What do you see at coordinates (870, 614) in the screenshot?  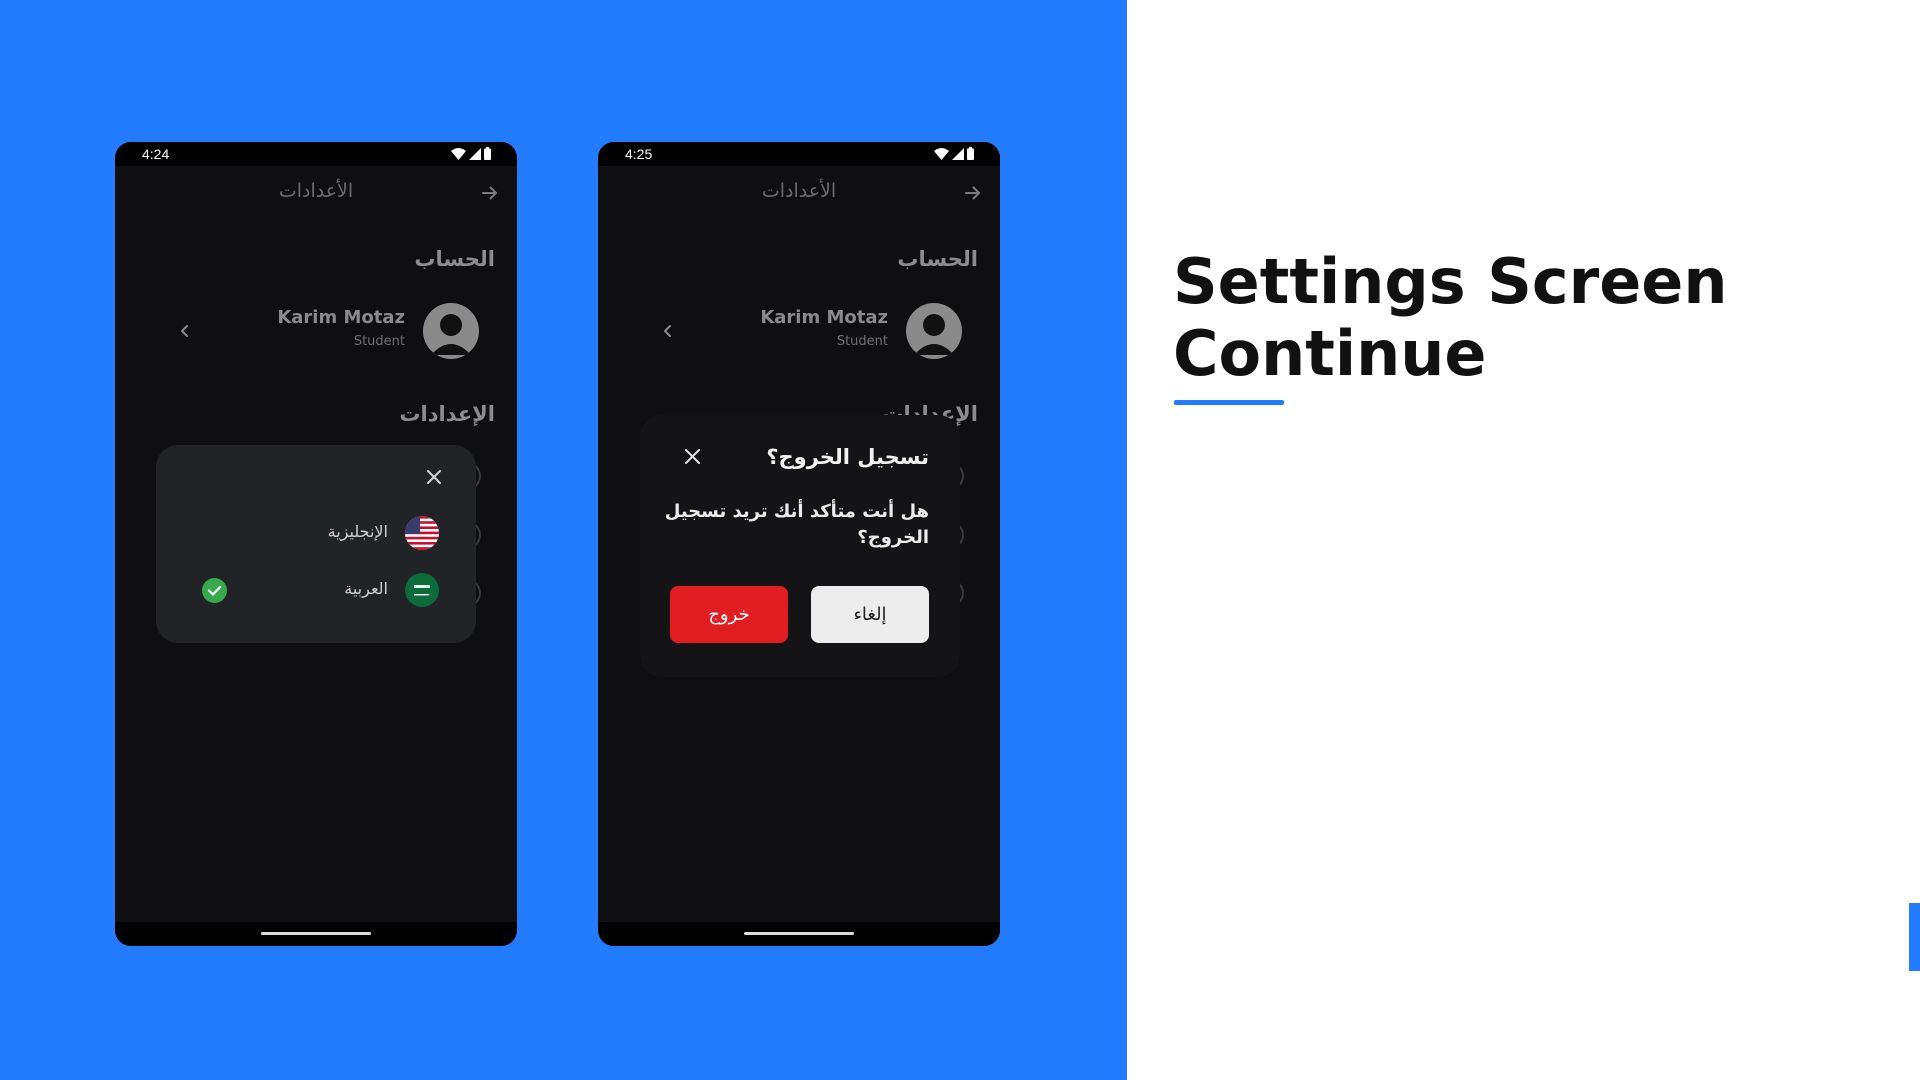 I see `cancel-button: إلغاء` at bounding box center [870, 614].